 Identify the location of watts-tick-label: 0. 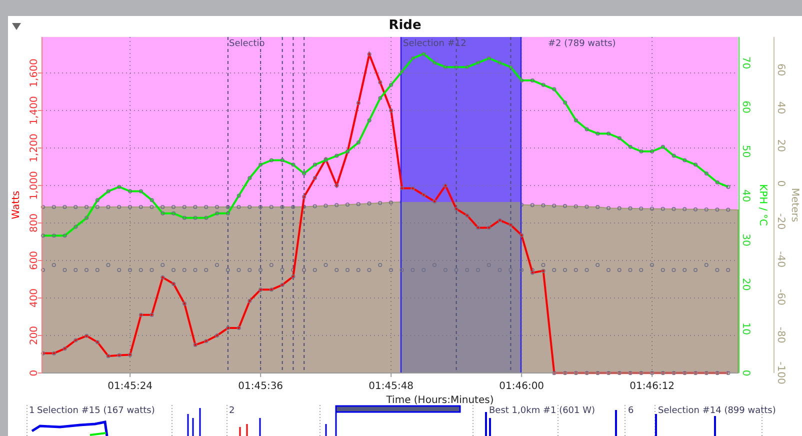
(34, 373).